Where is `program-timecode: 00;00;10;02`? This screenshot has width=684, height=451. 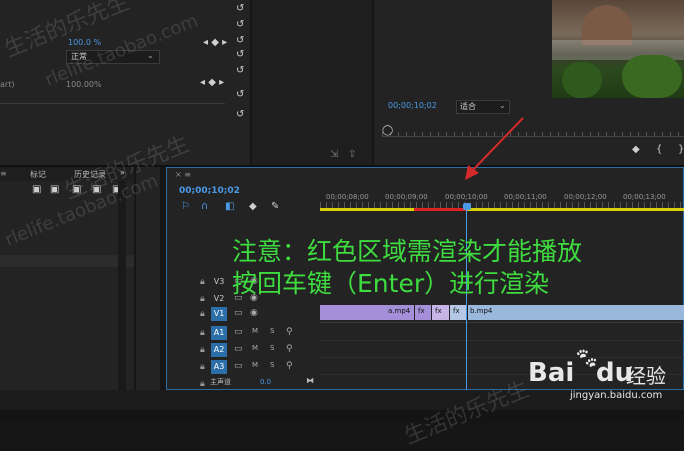
program-timecode: 00;00;10;02 is located at coordinates (412, 105).